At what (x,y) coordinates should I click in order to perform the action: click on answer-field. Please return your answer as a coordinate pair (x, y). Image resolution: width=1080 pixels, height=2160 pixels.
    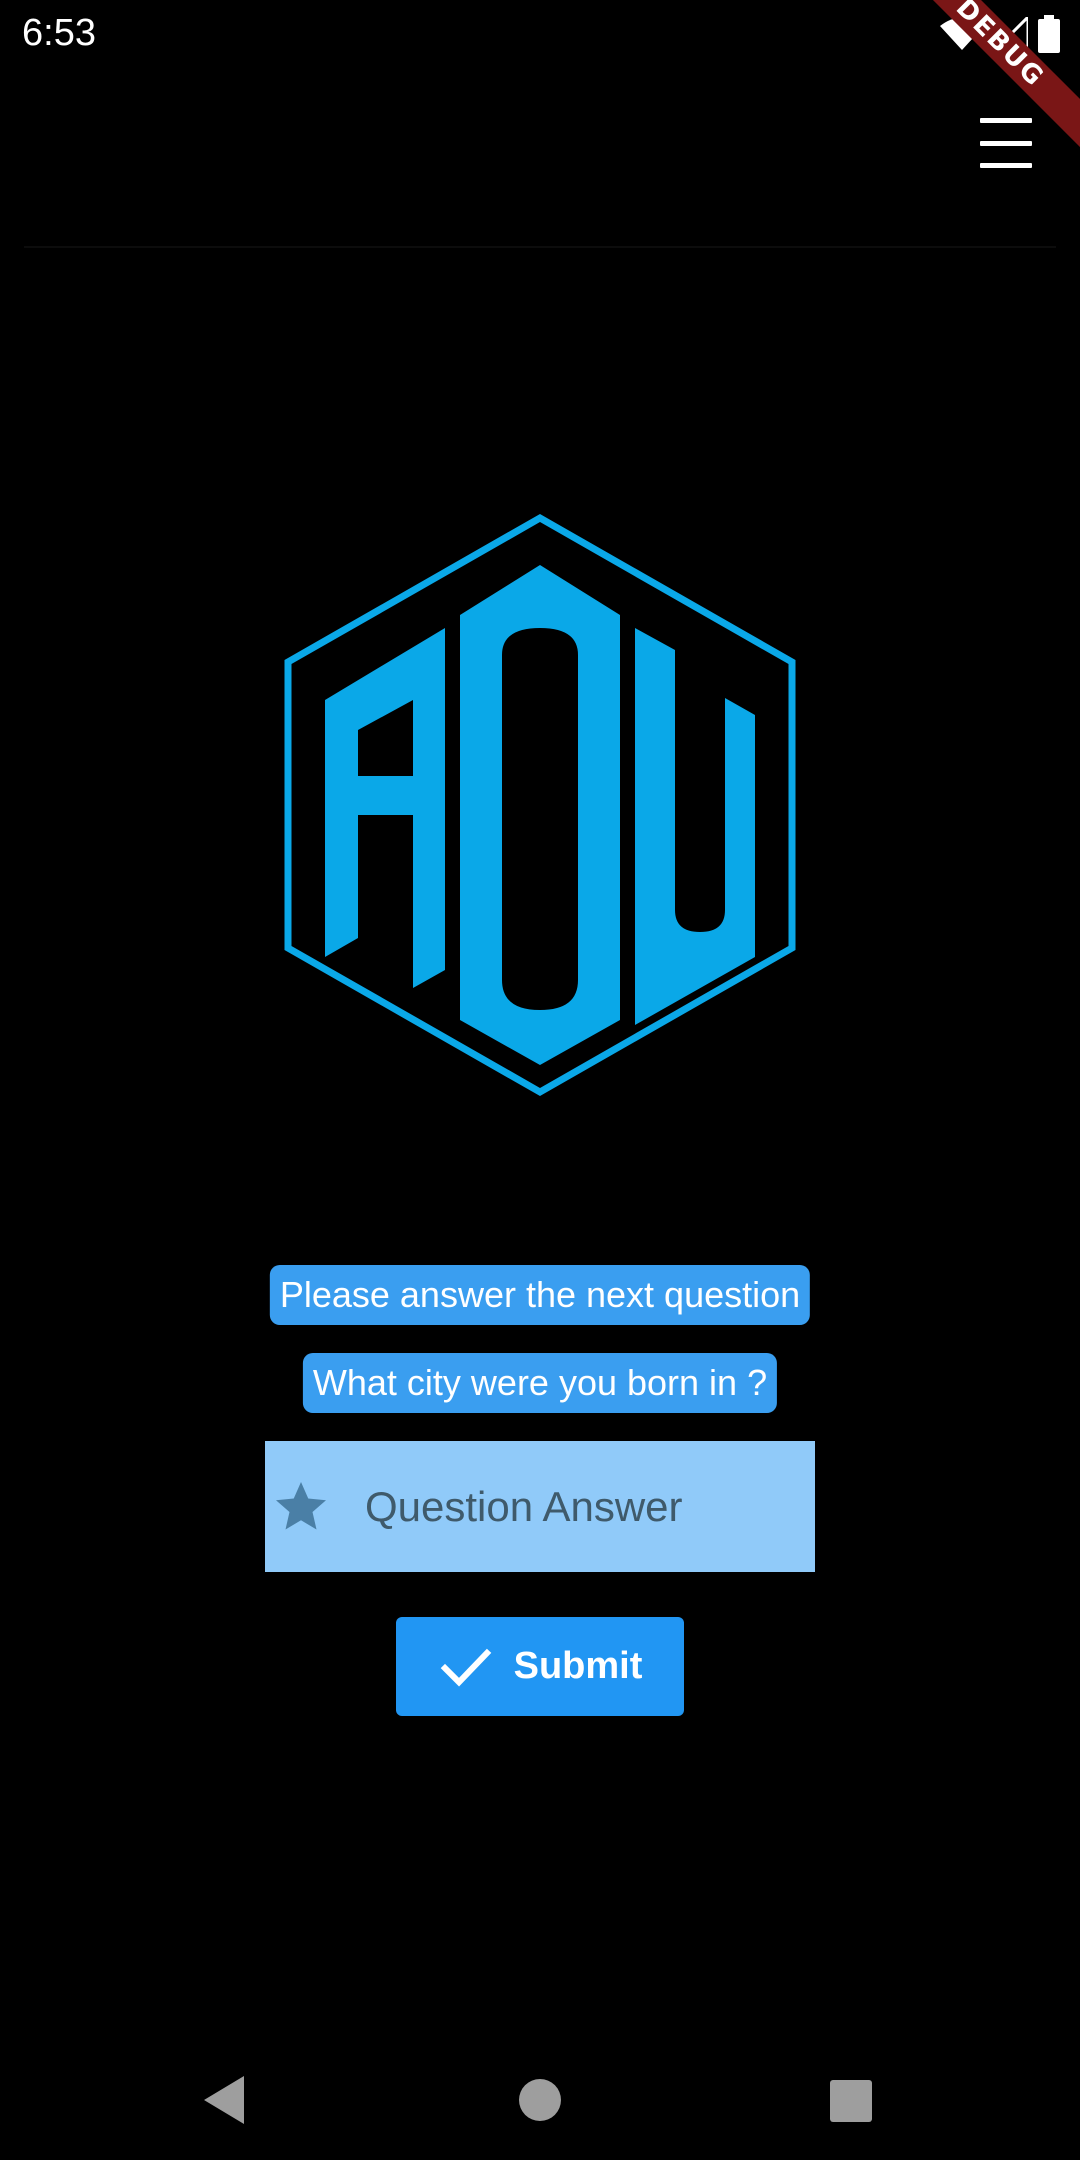
    Looking at the image, I should click on (540, 1506).